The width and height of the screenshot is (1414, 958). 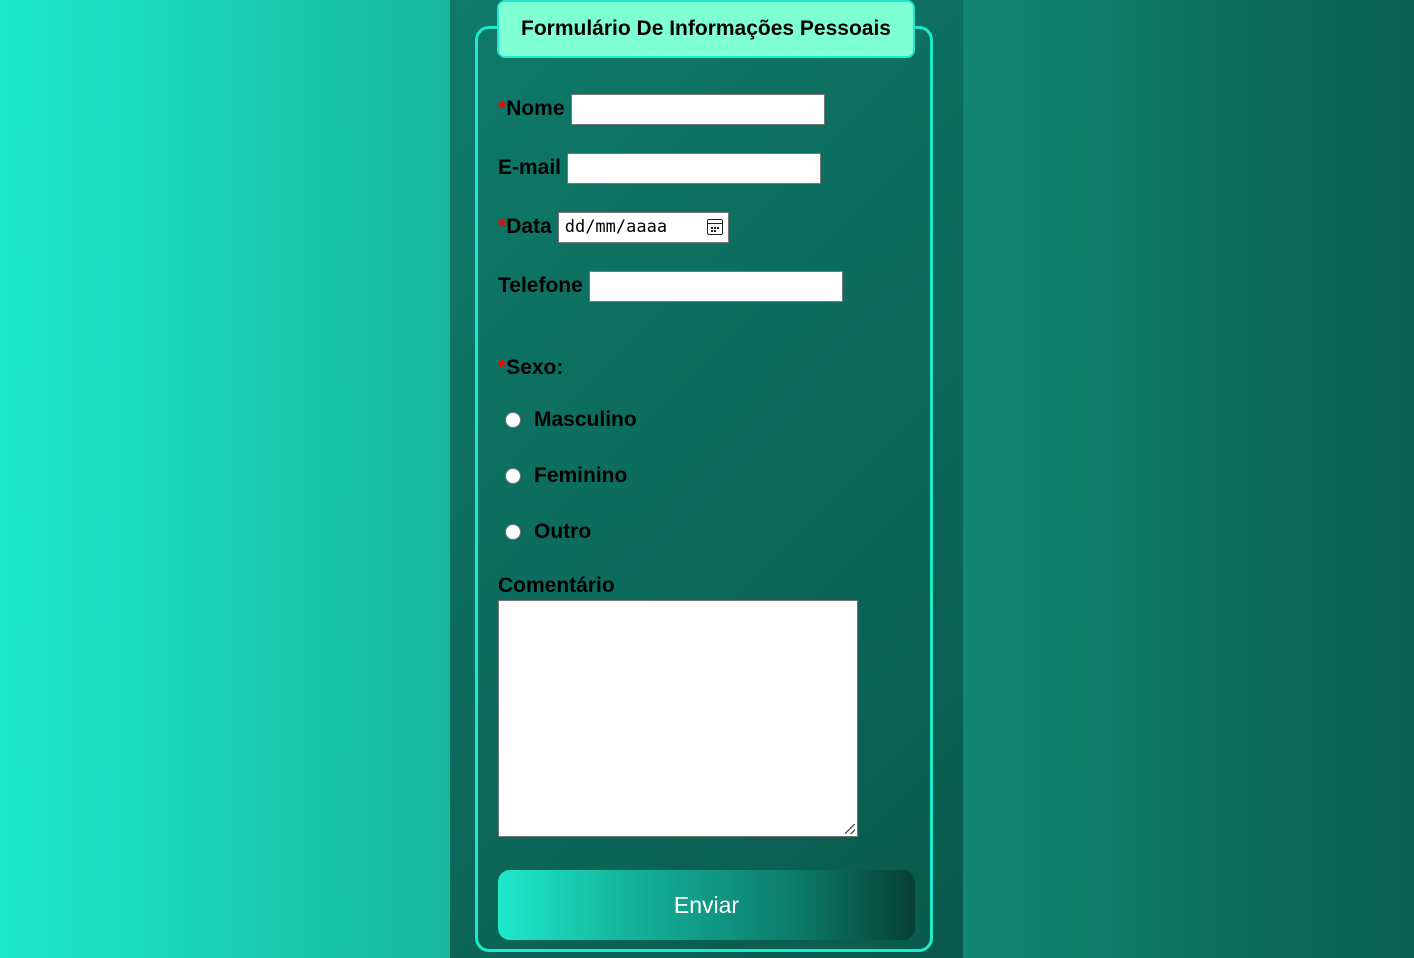 What do you see at coordinates (714, 226) in the screenshot?
I see `calendar-icon` at bounding box center [714, 226].